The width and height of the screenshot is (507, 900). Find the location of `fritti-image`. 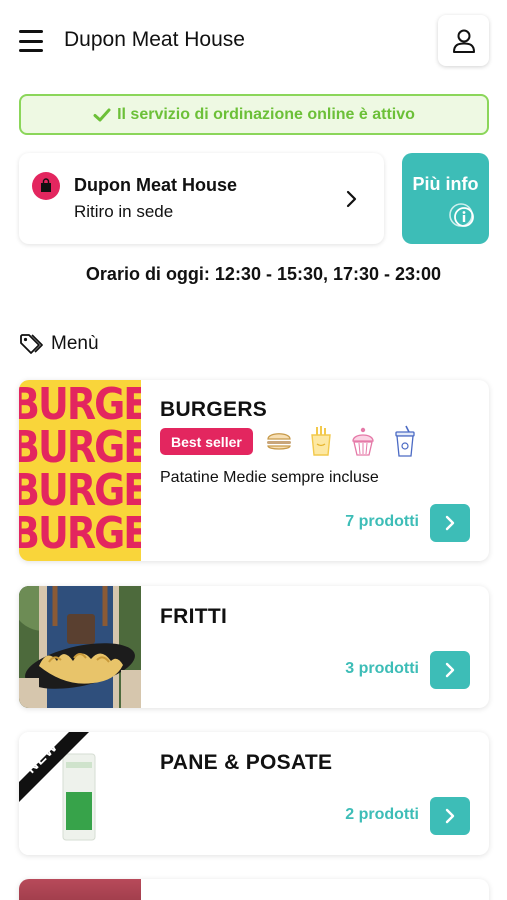

fritti-image is located at coordinates (80, 647).